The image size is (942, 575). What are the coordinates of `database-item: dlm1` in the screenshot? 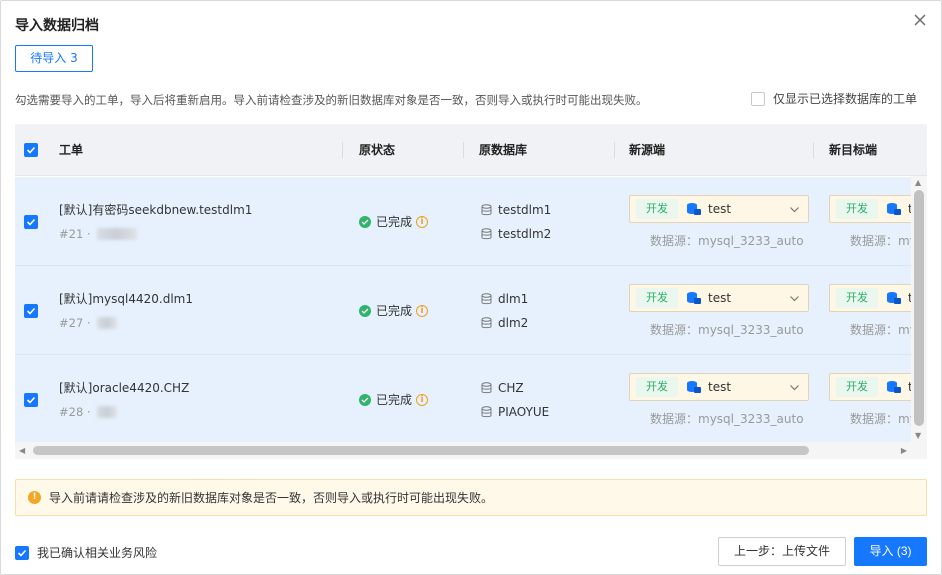 It's located at (504, 299).